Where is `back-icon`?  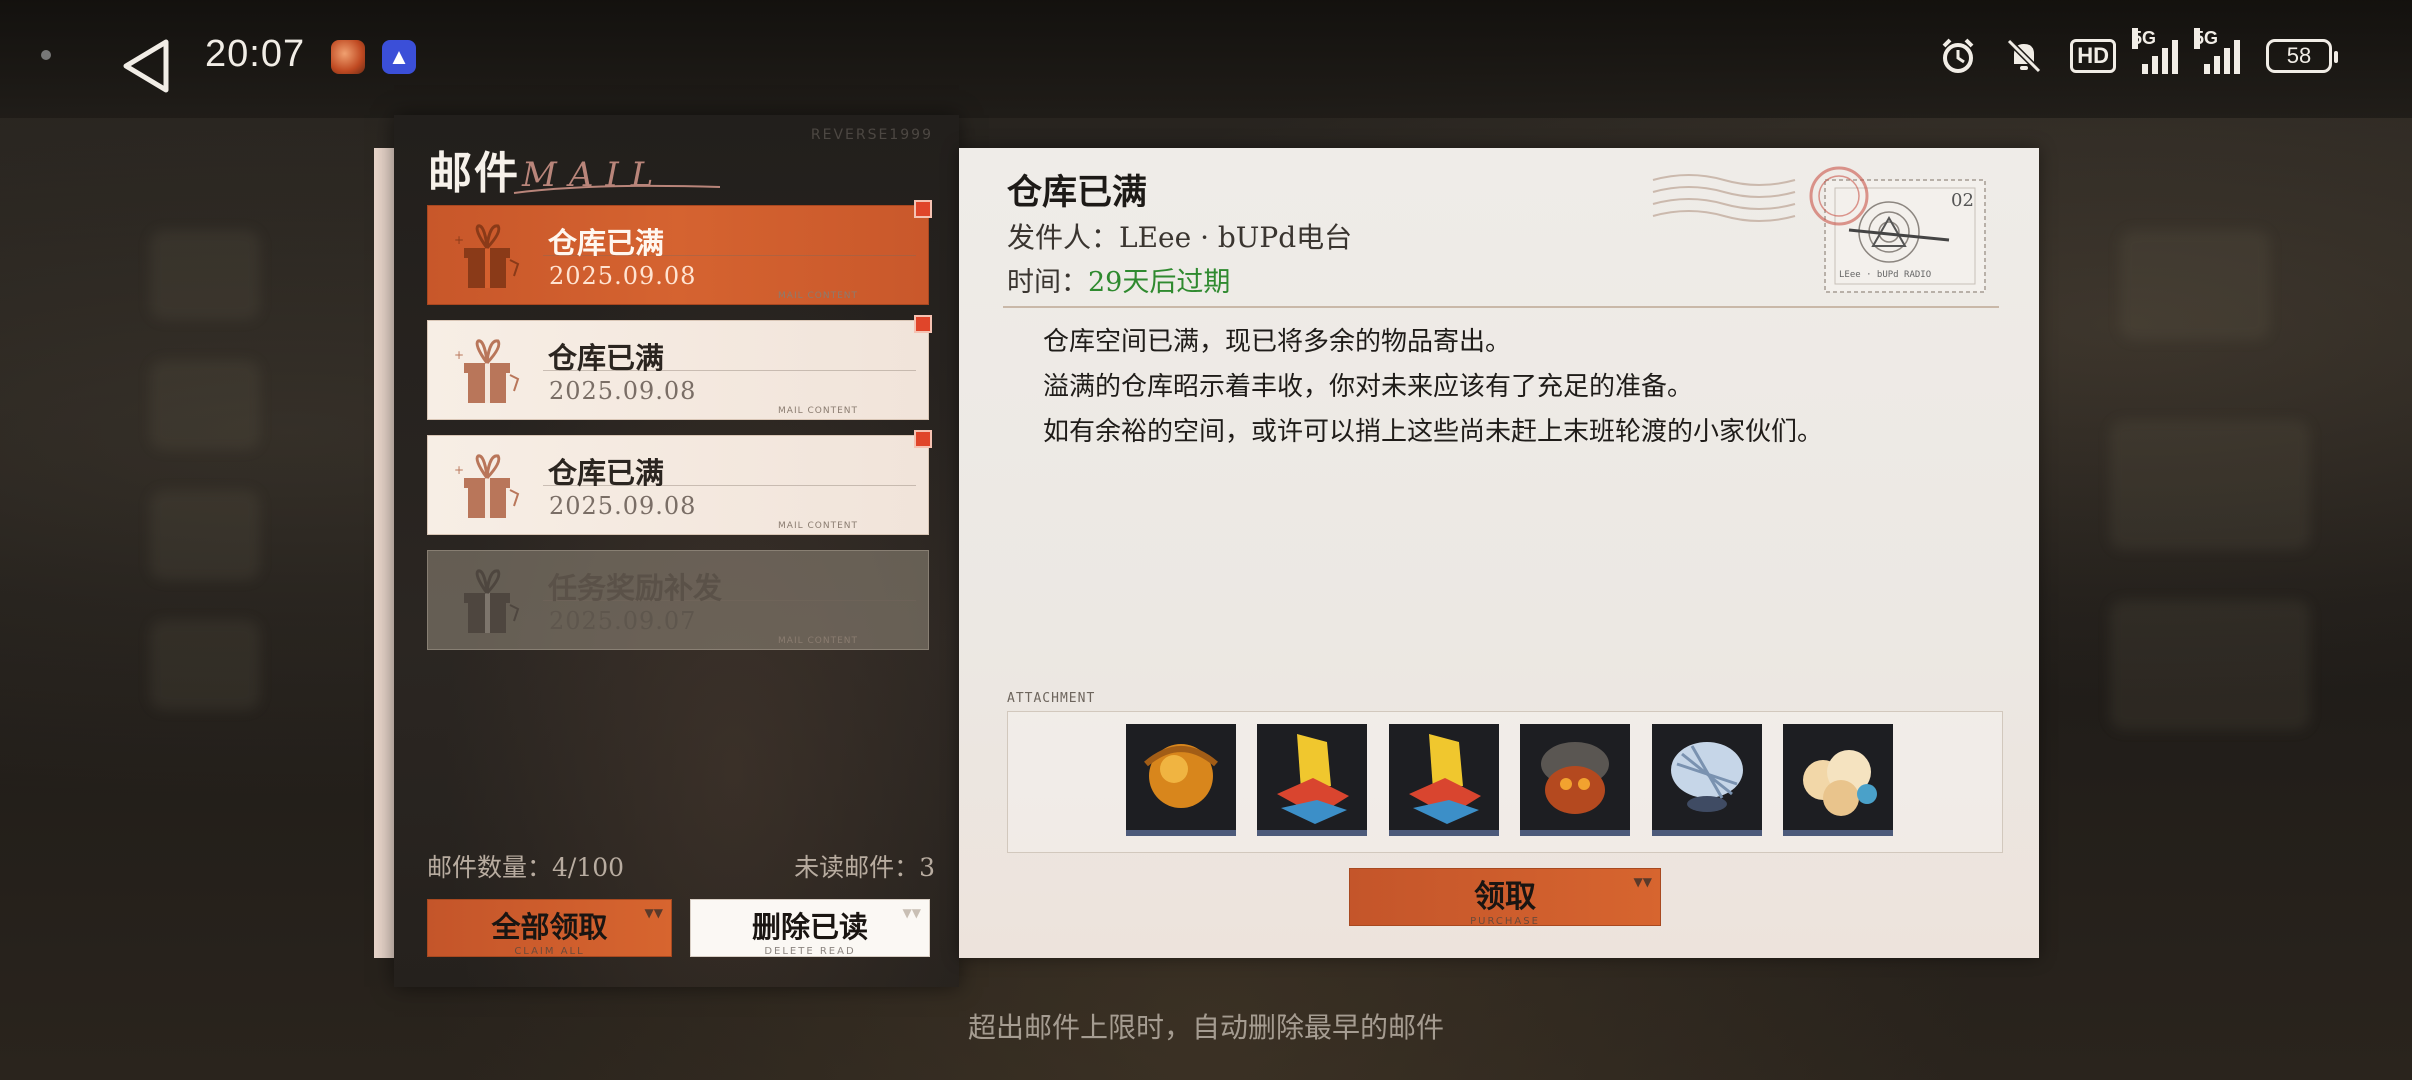
back-icon is located at coordinates (146, 66).